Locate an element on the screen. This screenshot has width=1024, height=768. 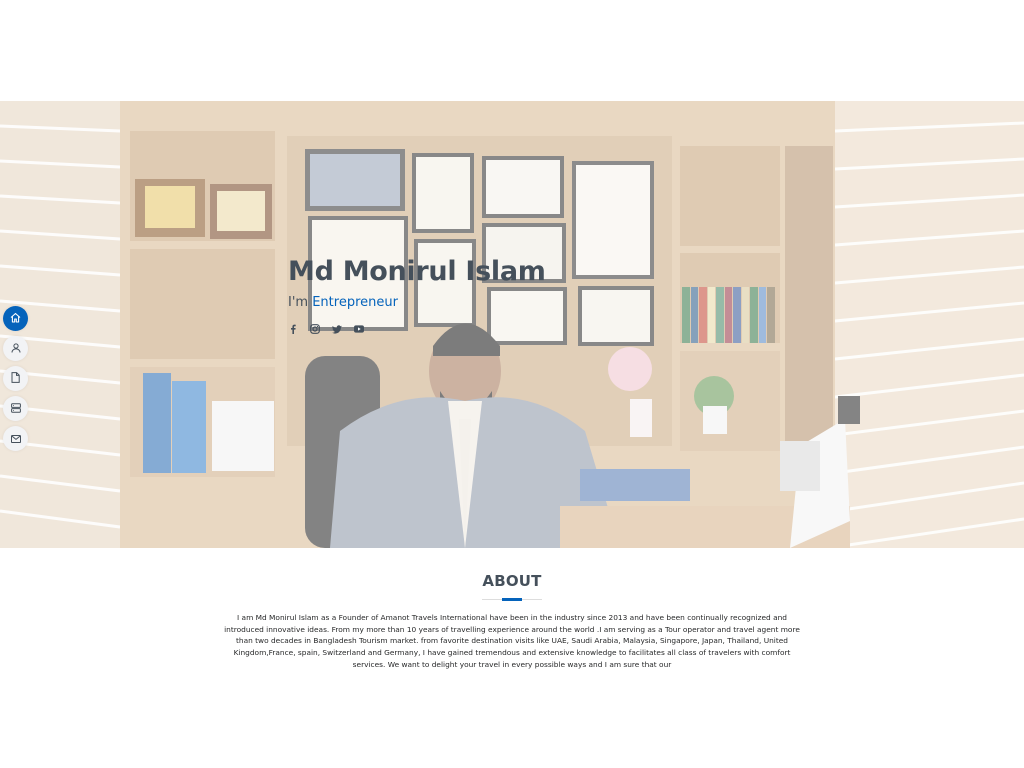
about-title-underline is located at coordinates (512, 599).